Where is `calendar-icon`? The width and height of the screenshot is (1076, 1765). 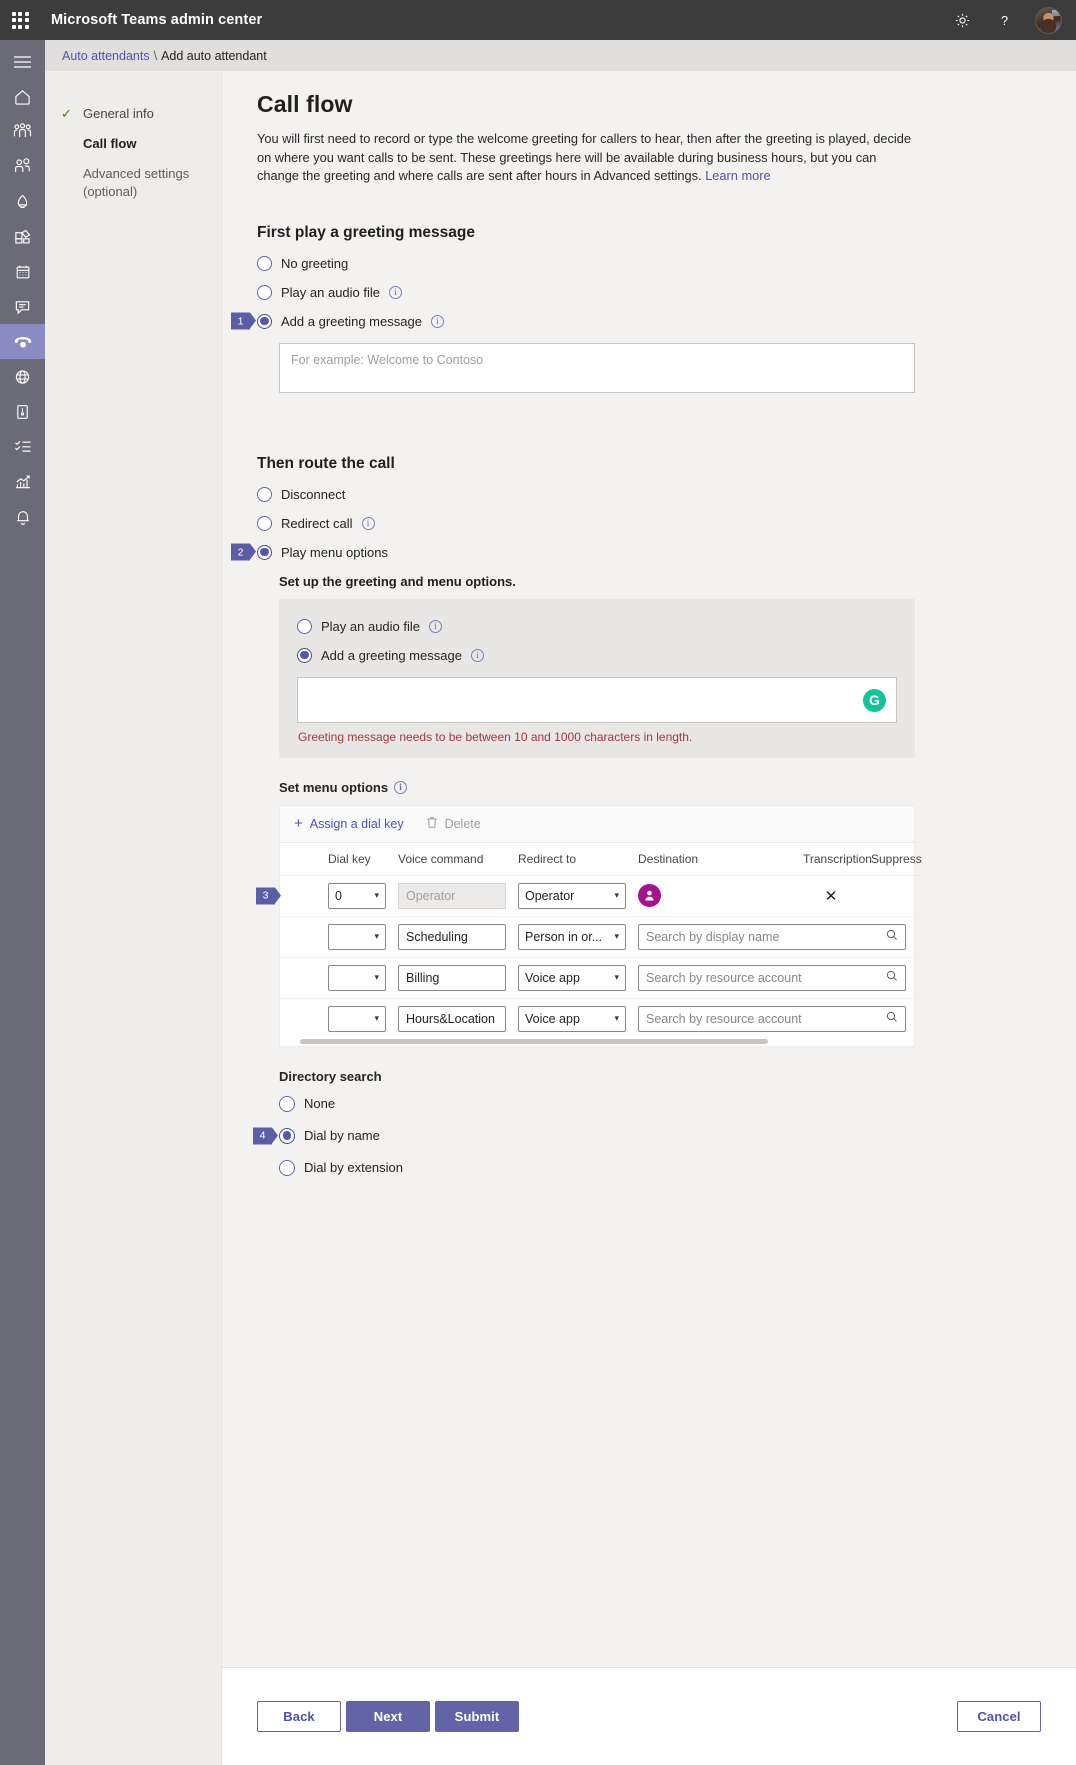 calendar-icon is located at coordinates (22, 271).